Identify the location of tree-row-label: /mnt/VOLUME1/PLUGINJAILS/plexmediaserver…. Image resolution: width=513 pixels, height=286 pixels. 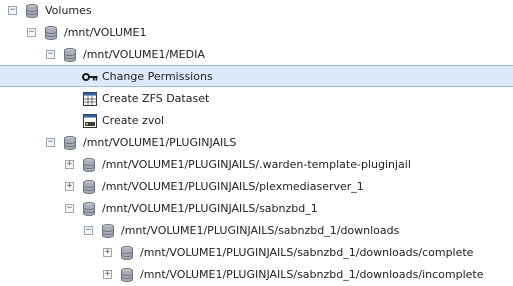
(233, 187).